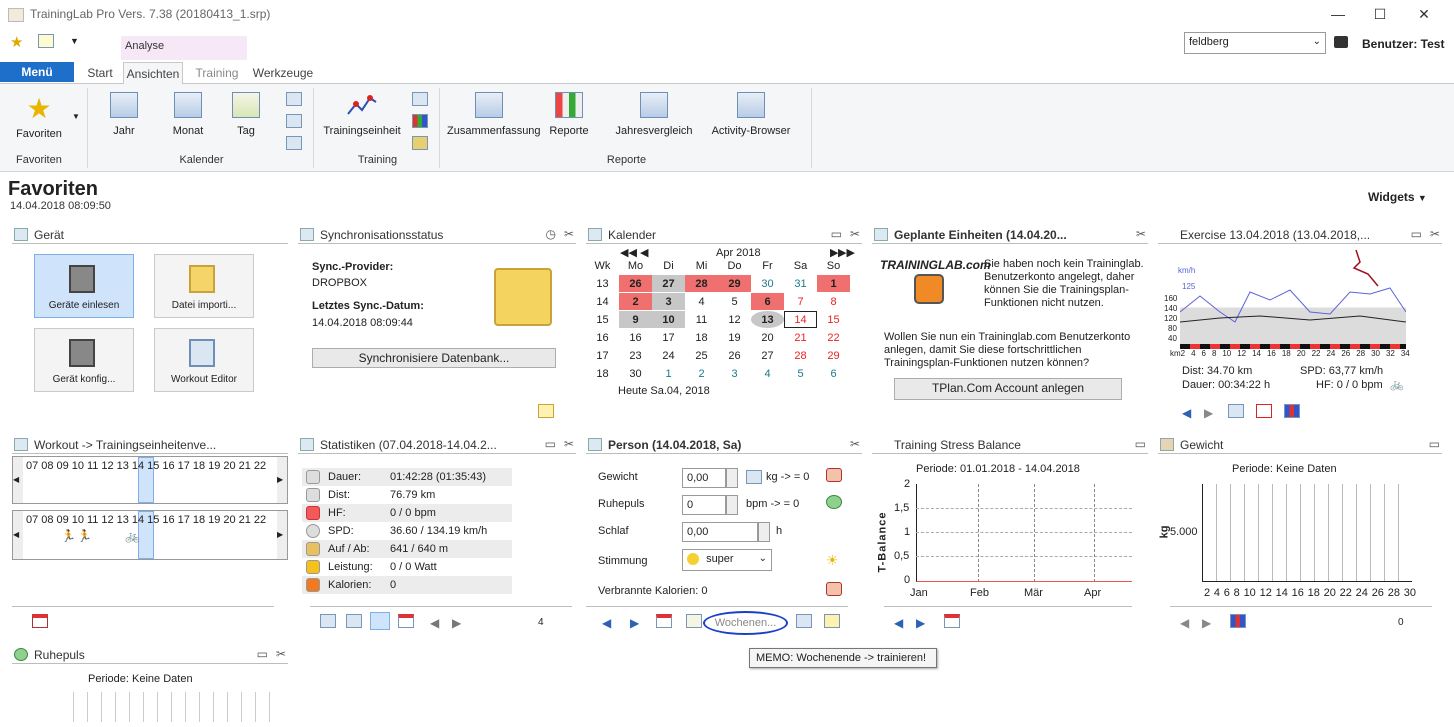 The image size is (1454, 727). What do you see at coordinates (668, 301) in the screenshot?
I see `calendar-day: 3` at bounding box center [668, 301].